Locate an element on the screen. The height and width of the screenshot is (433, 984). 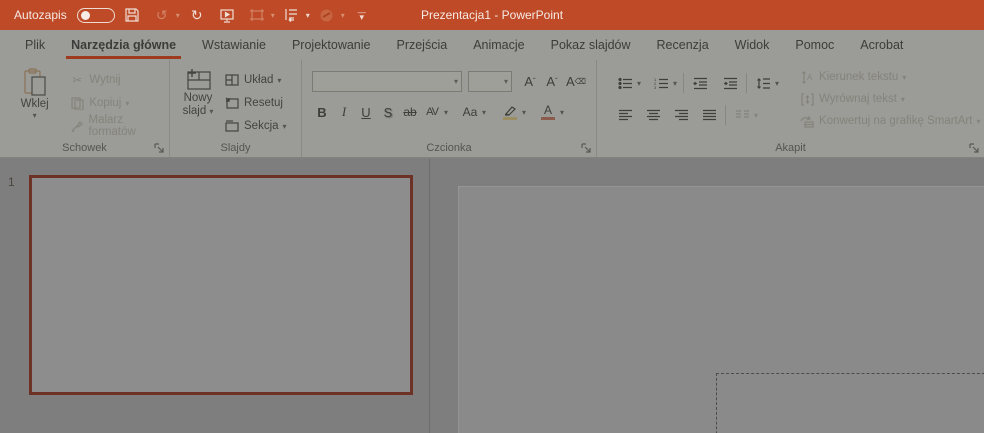
new-slide-button: Nowy slajd ▾ is located at coordinates (198, 101).